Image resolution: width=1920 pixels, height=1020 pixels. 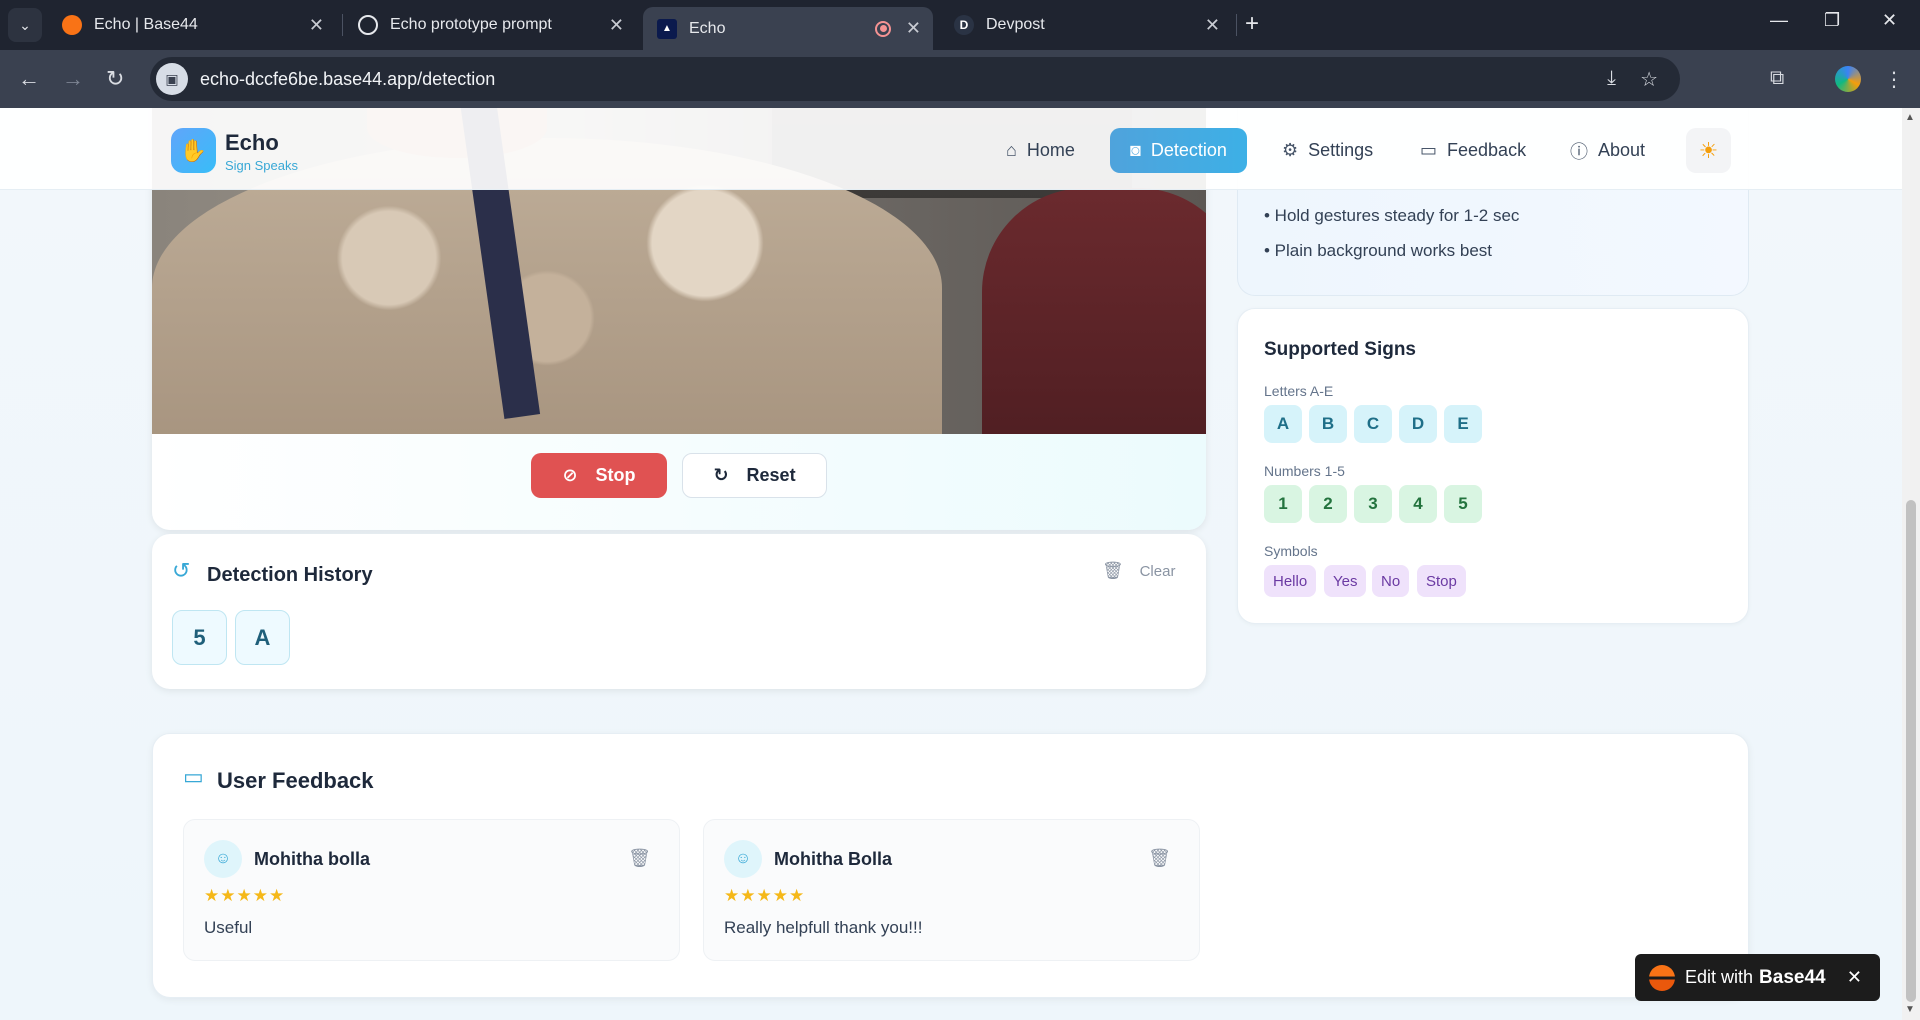 I want to click on tab-title: Echo | Base44, so click(x=146, y=24).